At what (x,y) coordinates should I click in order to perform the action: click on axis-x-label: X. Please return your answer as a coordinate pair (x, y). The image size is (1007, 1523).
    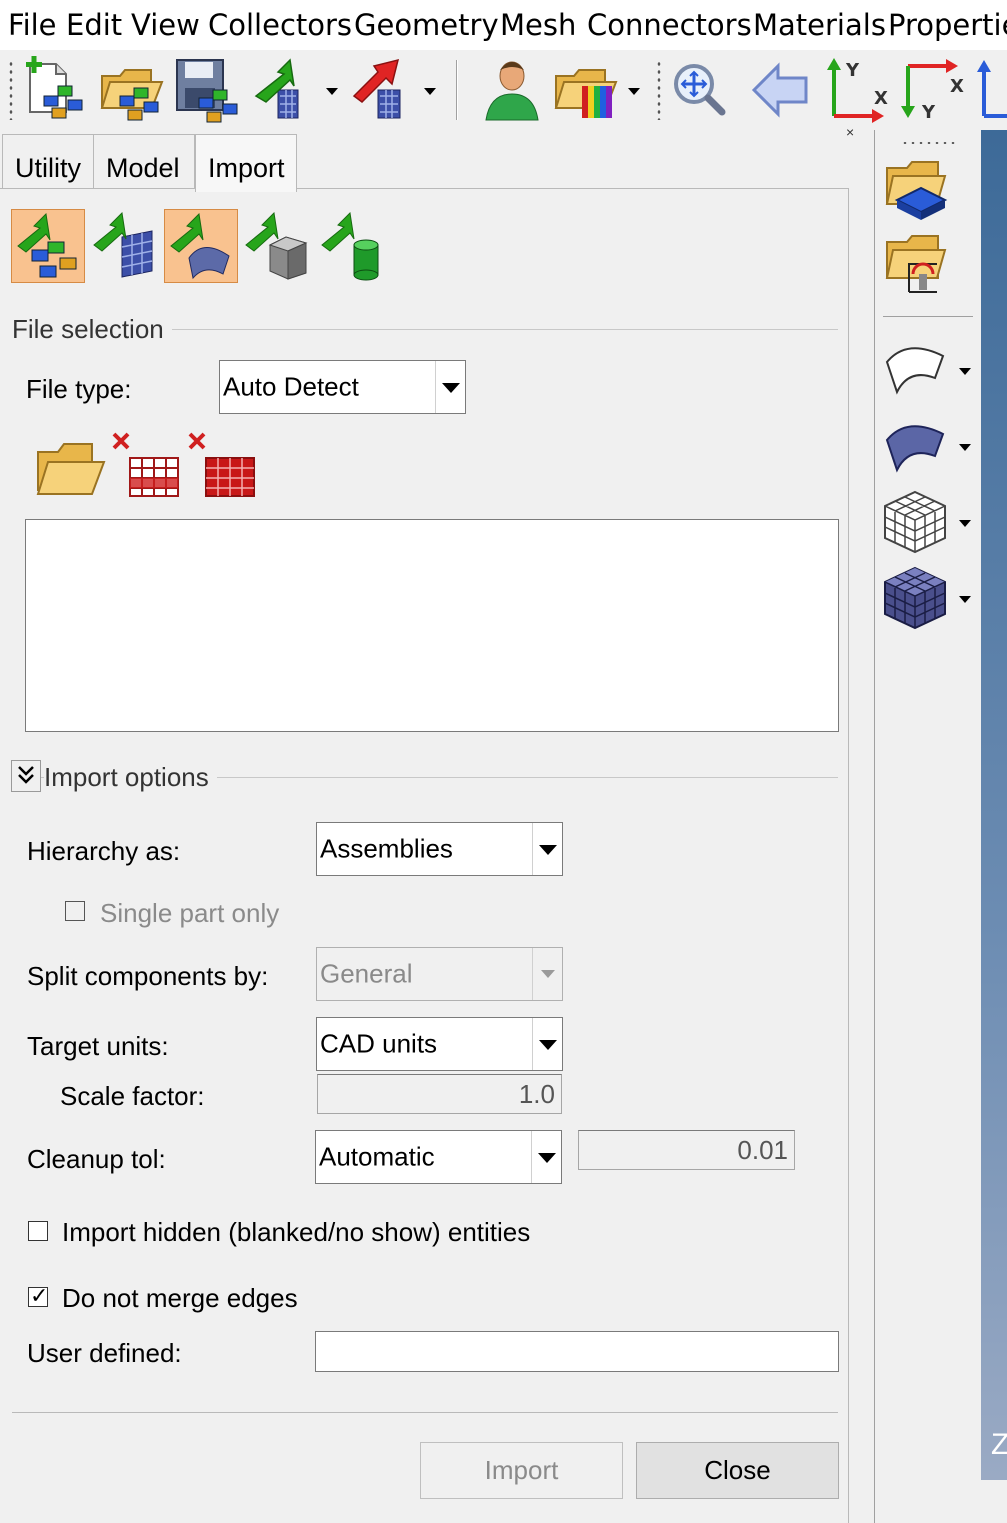
    Looking at the image, I should click on (881, 98).